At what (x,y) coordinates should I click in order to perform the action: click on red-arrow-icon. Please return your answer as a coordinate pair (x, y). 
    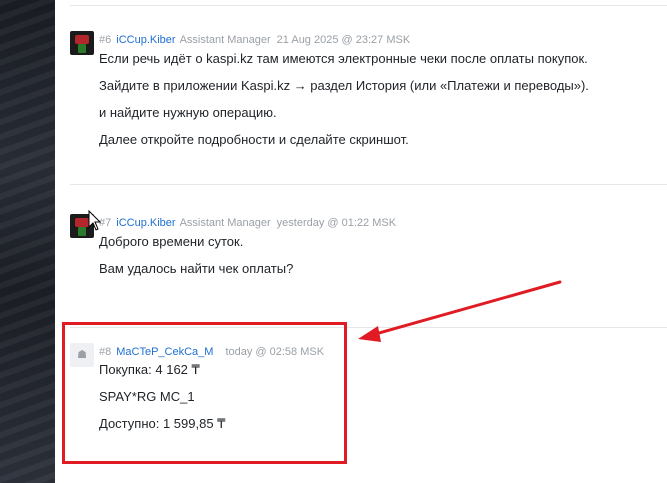
    Looking at the image, I should click on (460, 311).